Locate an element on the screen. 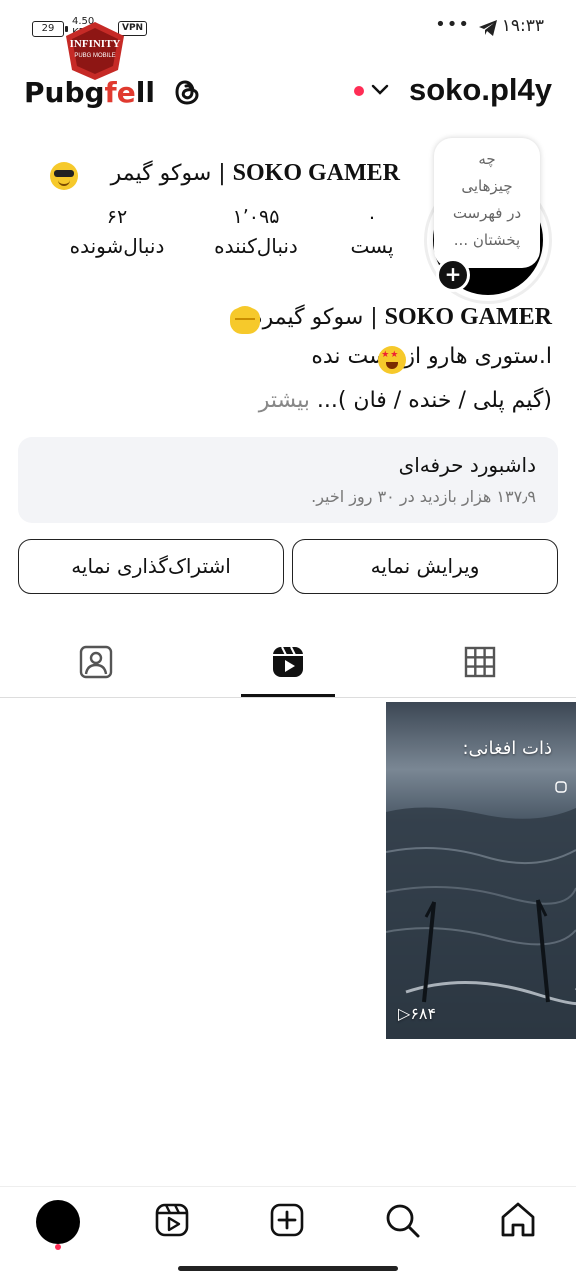 The width and height of the screenshot is (576, 1281). watermark-brand: Pubg is located at coordinates (64, 92).